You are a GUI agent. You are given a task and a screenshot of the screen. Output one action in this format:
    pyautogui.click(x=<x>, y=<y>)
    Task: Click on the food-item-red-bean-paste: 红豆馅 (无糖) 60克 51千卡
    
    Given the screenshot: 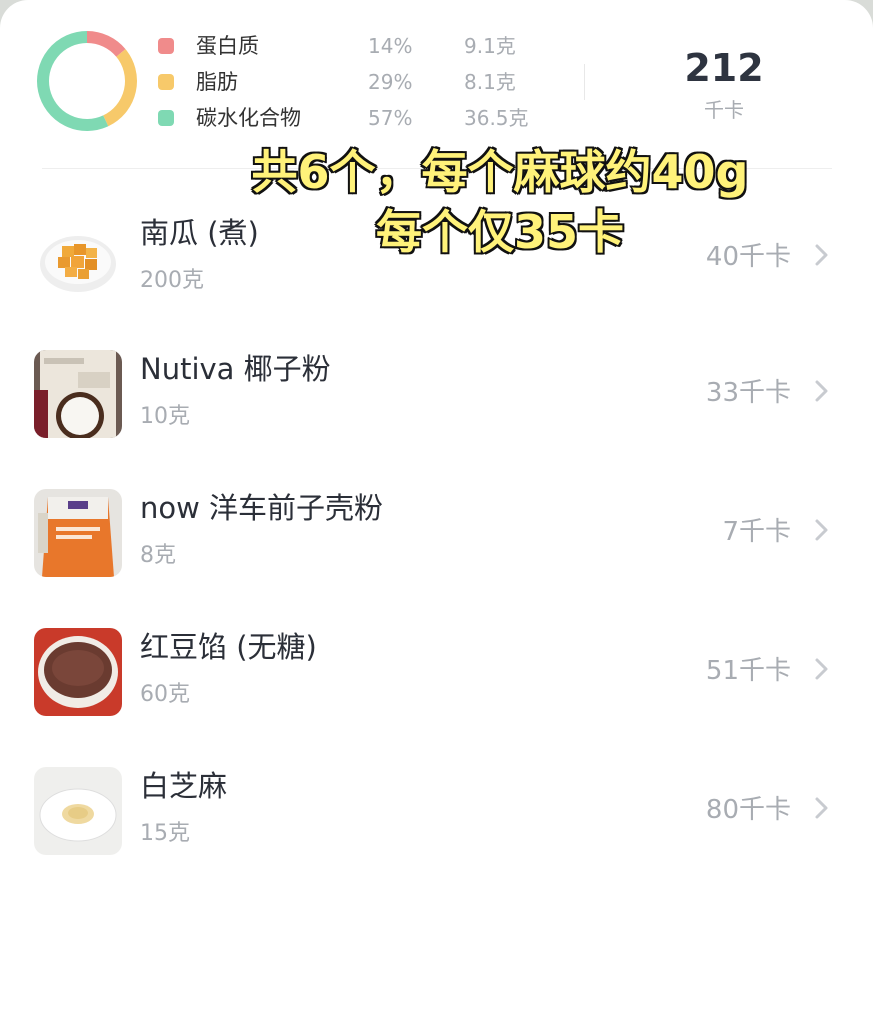 What is the action you would take?
    pyautogui.click(x=436, y=679)
    